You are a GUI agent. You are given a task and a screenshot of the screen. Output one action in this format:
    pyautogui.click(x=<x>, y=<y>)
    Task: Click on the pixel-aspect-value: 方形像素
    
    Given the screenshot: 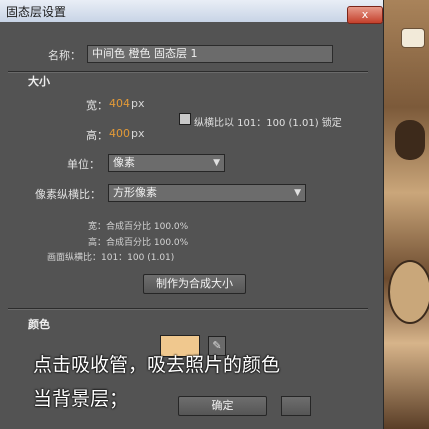 What is the action you would take?
    pyautogui.click(x=135, y=192)
    